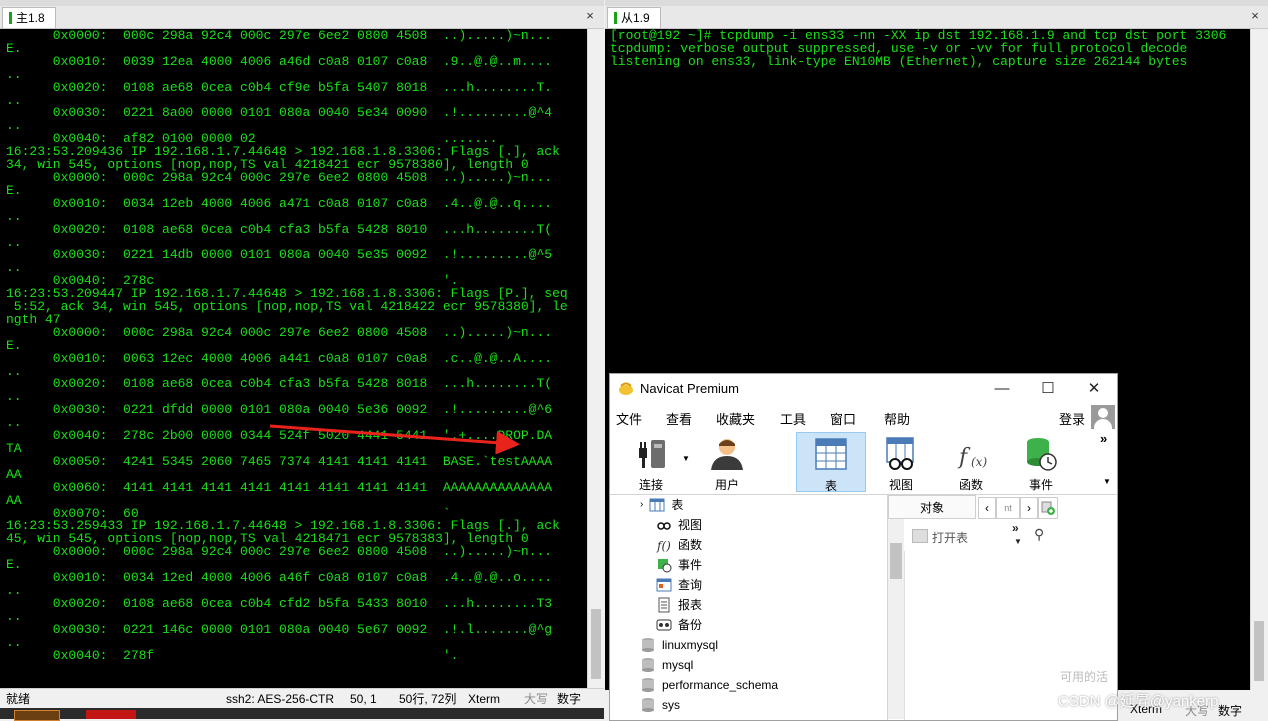  Describe the element at coordinates (679, 645) in the screenshot. I see `tree-db-linuxmysql: linuxmysql` at that location.